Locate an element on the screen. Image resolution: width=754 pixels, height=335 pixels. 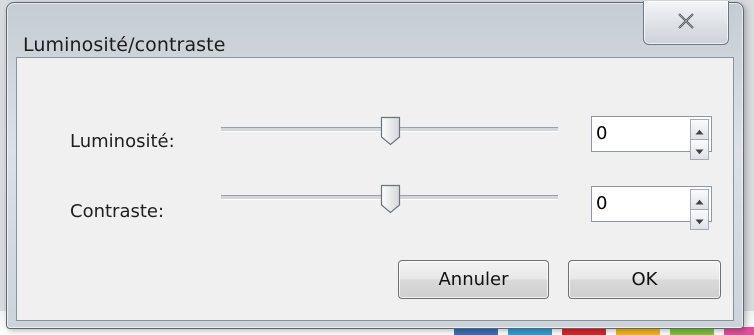
brightness-increment-button is located at coordinates (699, 129).